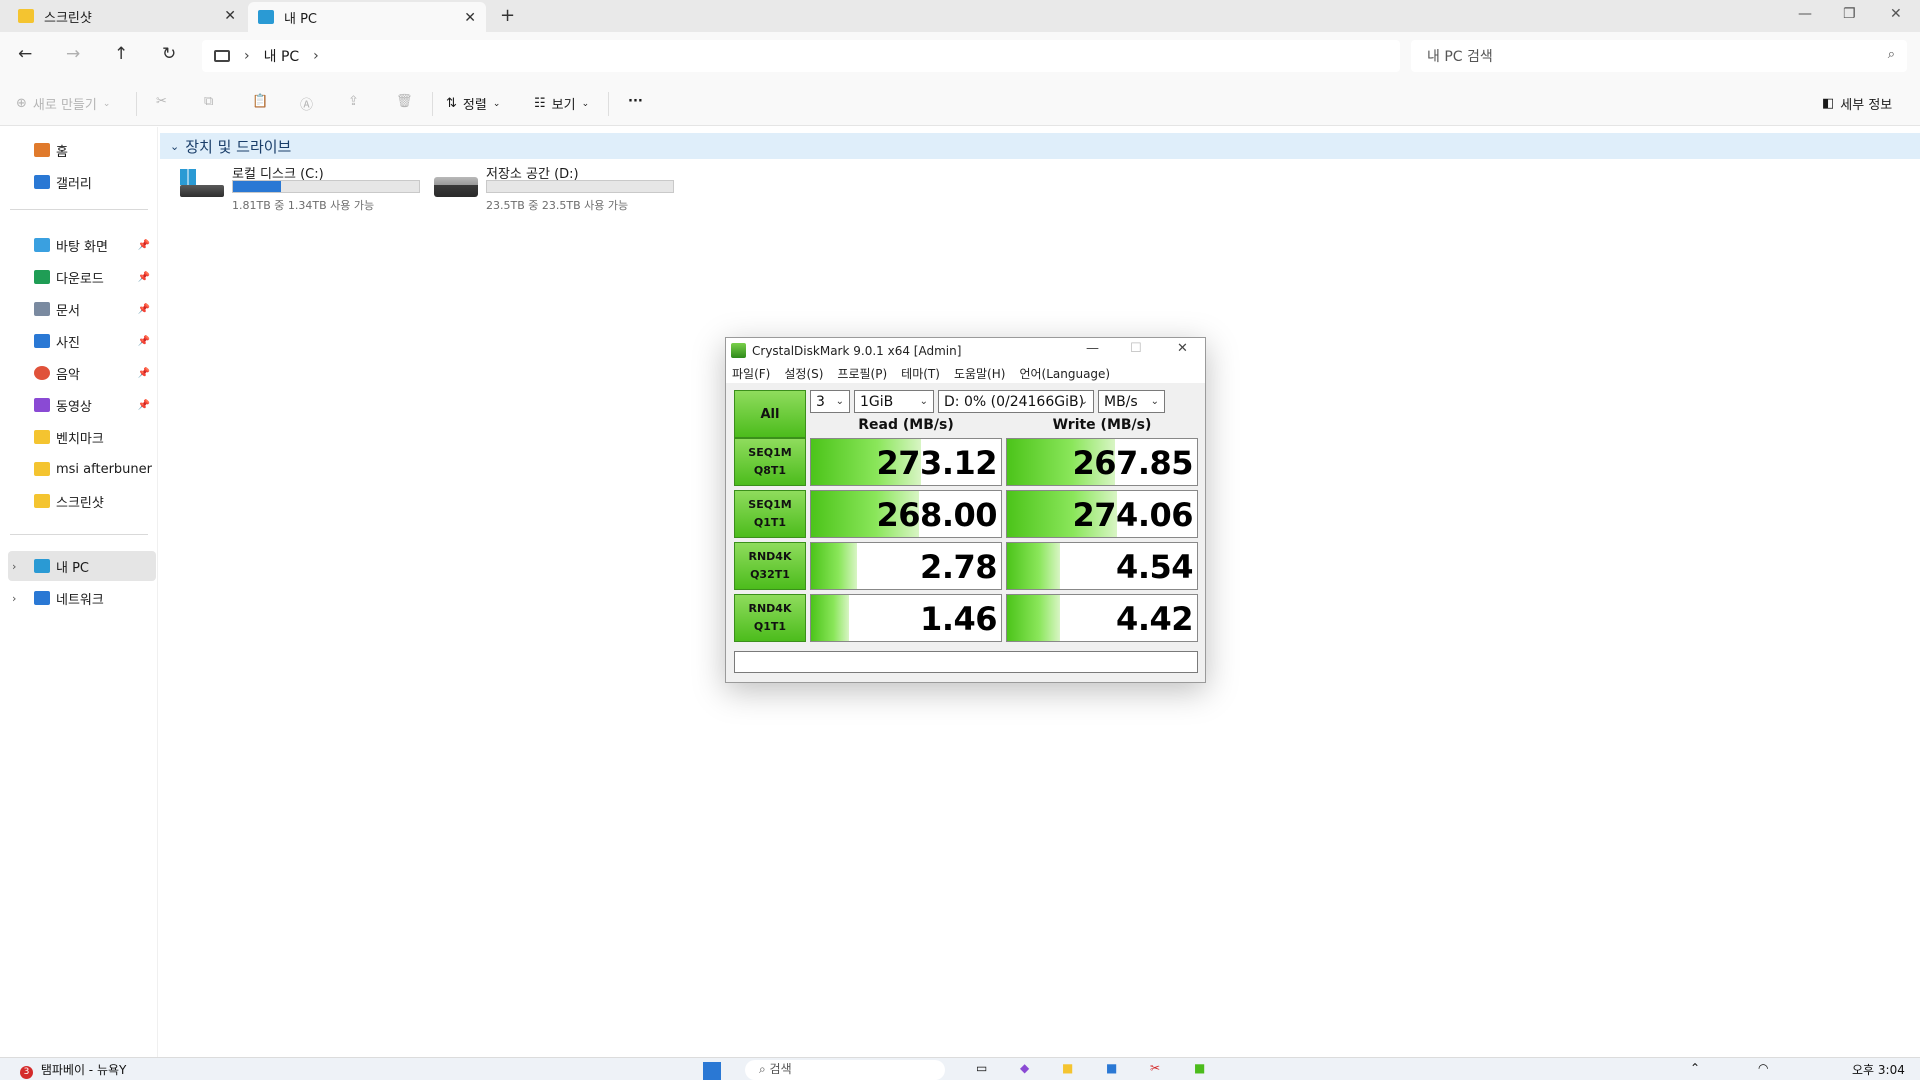  What do you see at coordinates (1199, 1068) in the screenshot?
I see `crystaldiskmark-taskbar-icon: ■` at bounding box center [1199, 1068].